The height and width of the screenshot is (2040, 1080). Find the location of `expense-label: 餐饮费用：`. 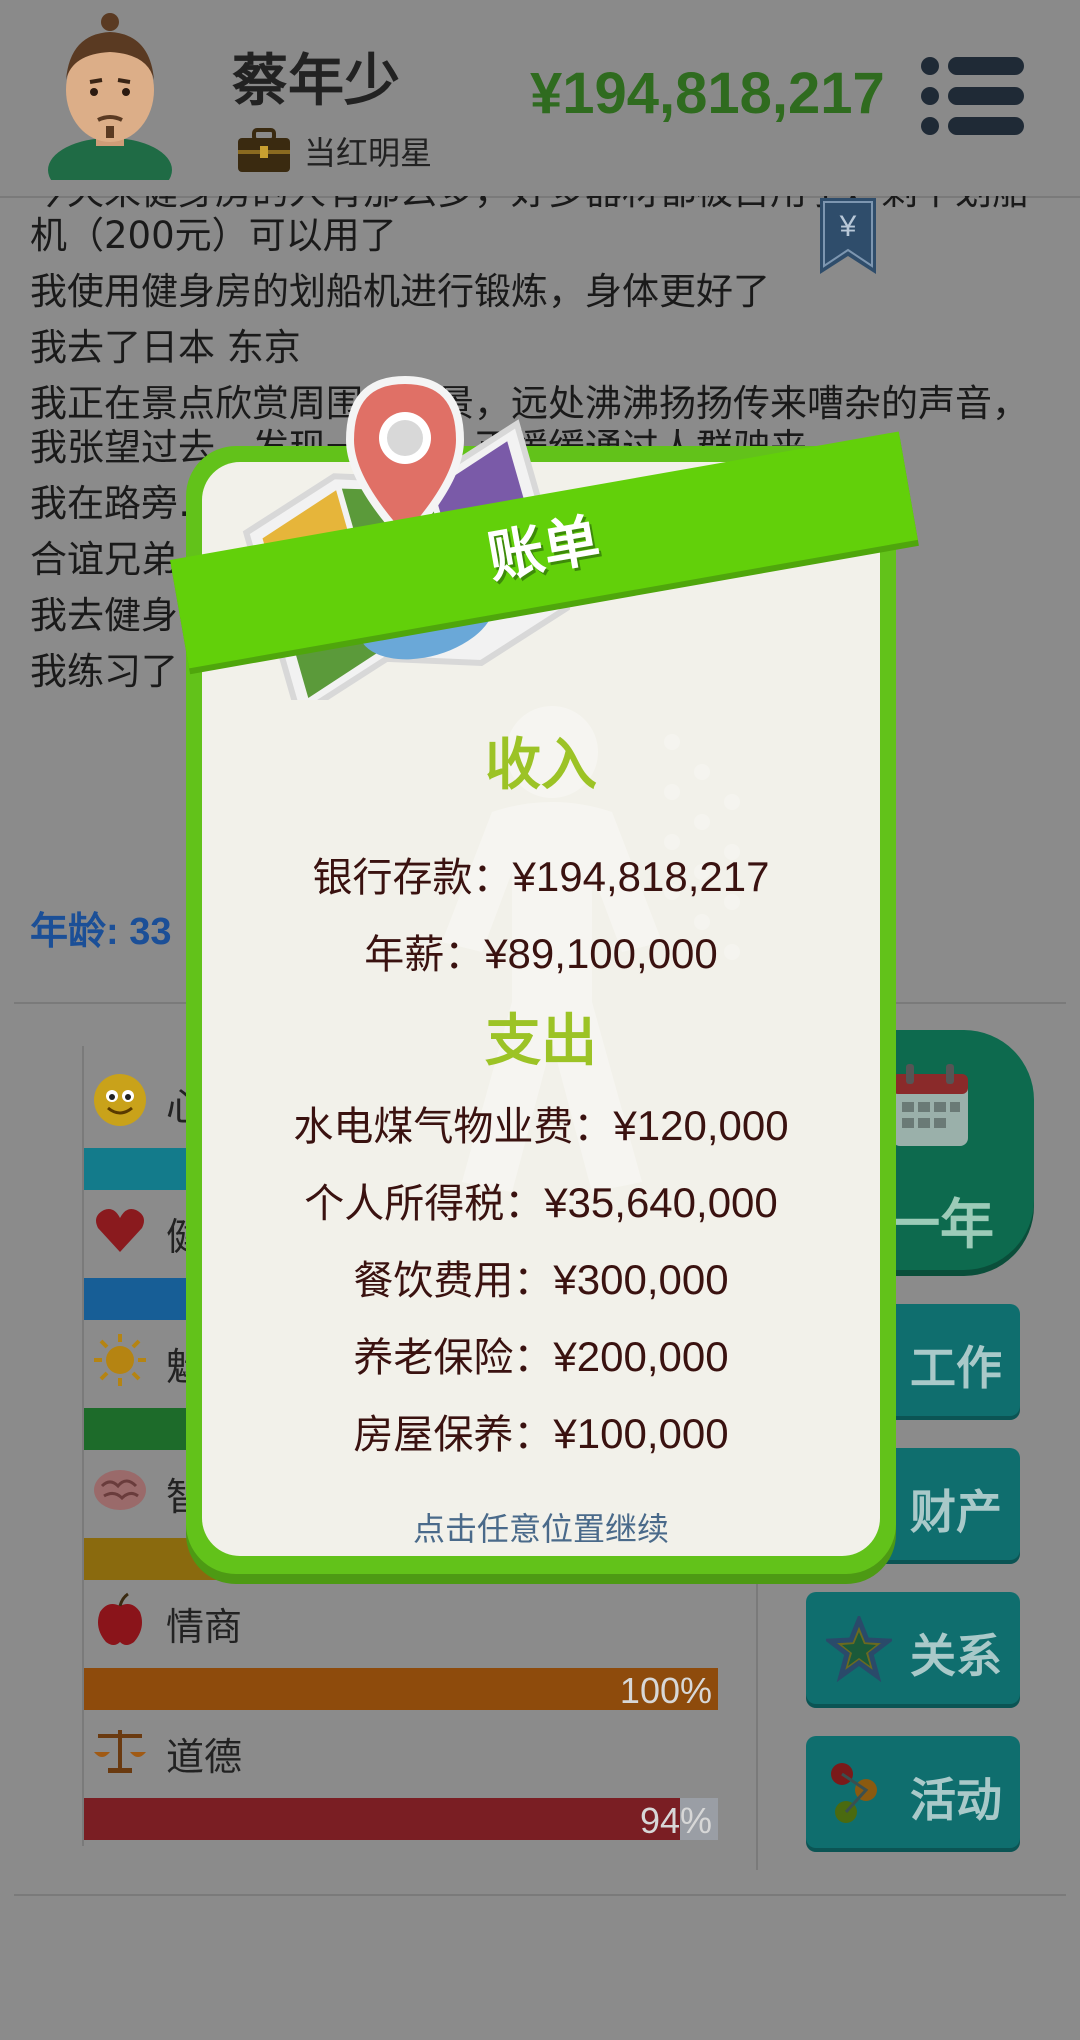

expense-label: 餐饮费用： is located at coordinates (453, 1281).